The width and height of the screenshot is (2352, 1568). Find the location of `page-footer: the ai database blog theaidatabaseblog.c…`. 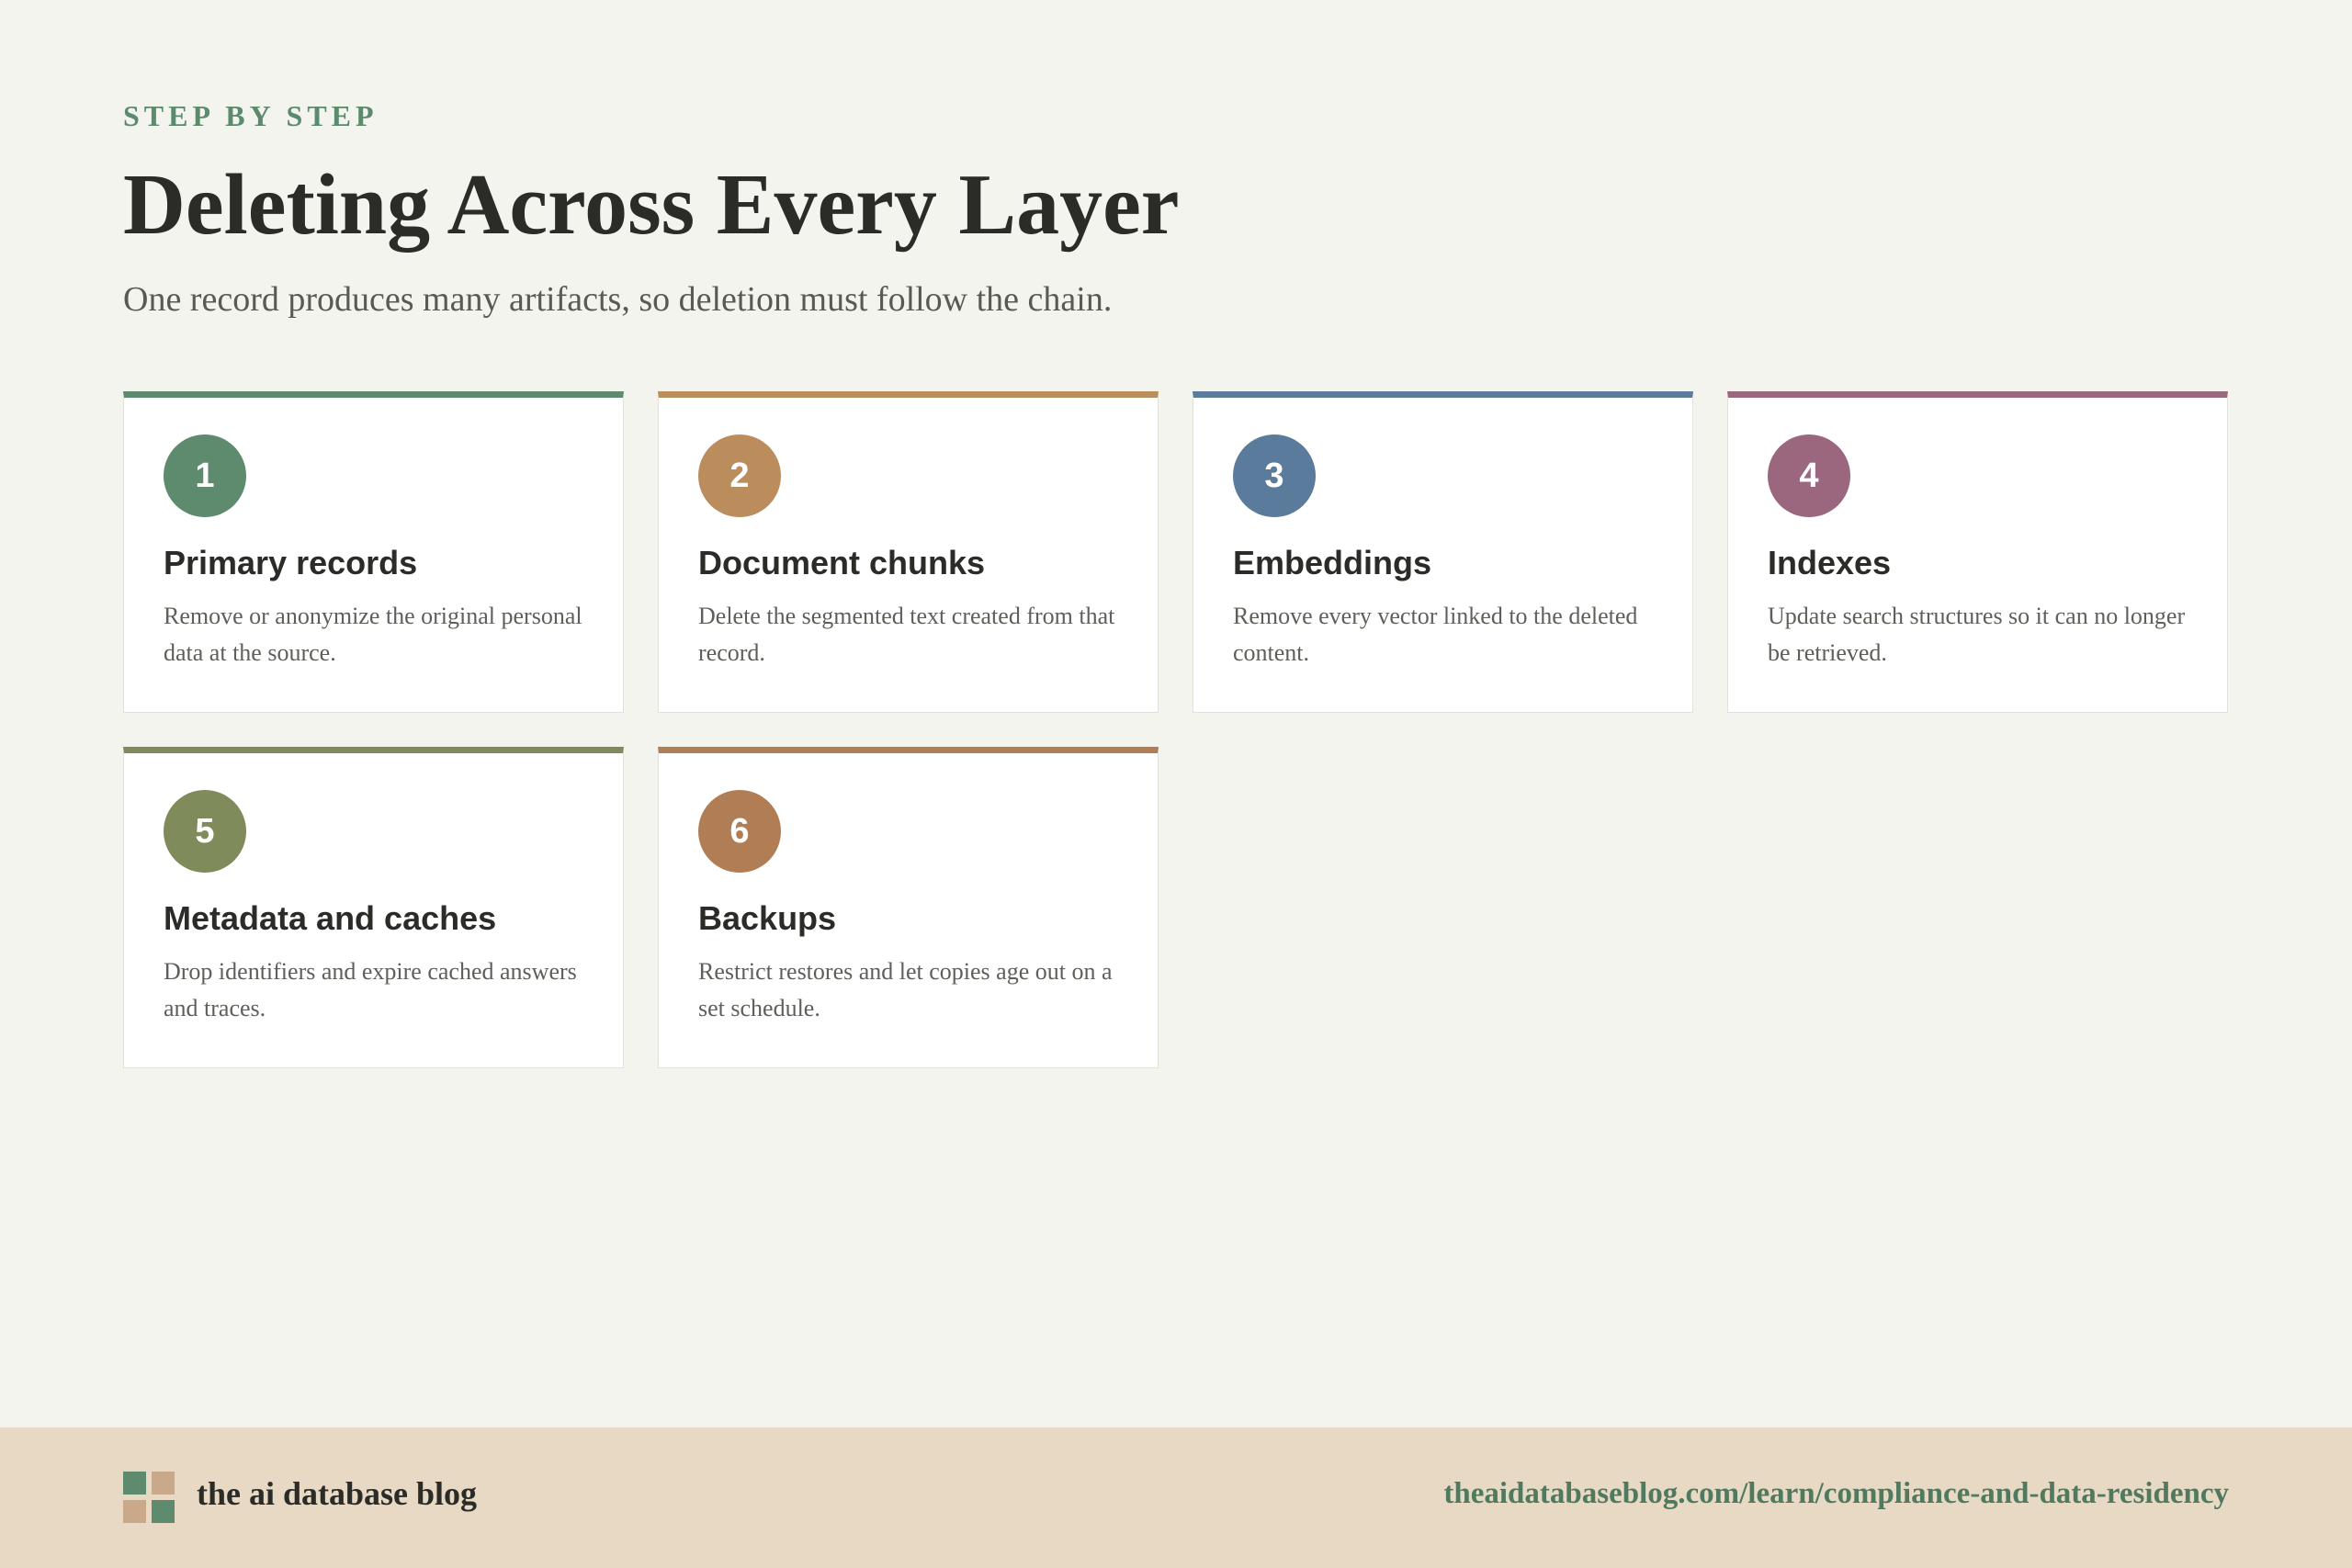

page-footer: the ai database blog theaidatabaseblog.c… is located at coordinates (1176, 1497).